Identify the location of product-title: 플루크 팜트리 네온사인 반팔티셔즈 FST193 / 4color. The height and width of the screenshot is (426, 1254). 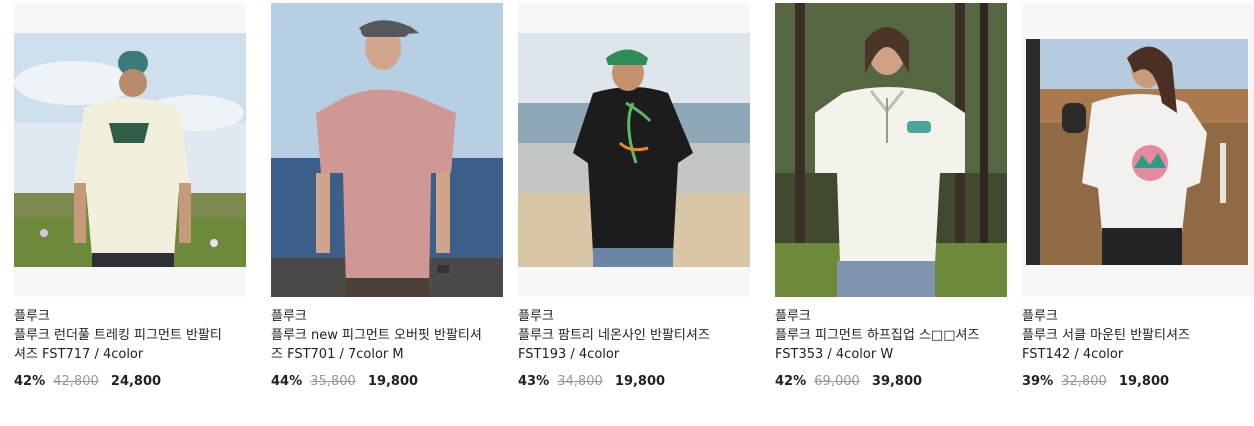
(625, 345).